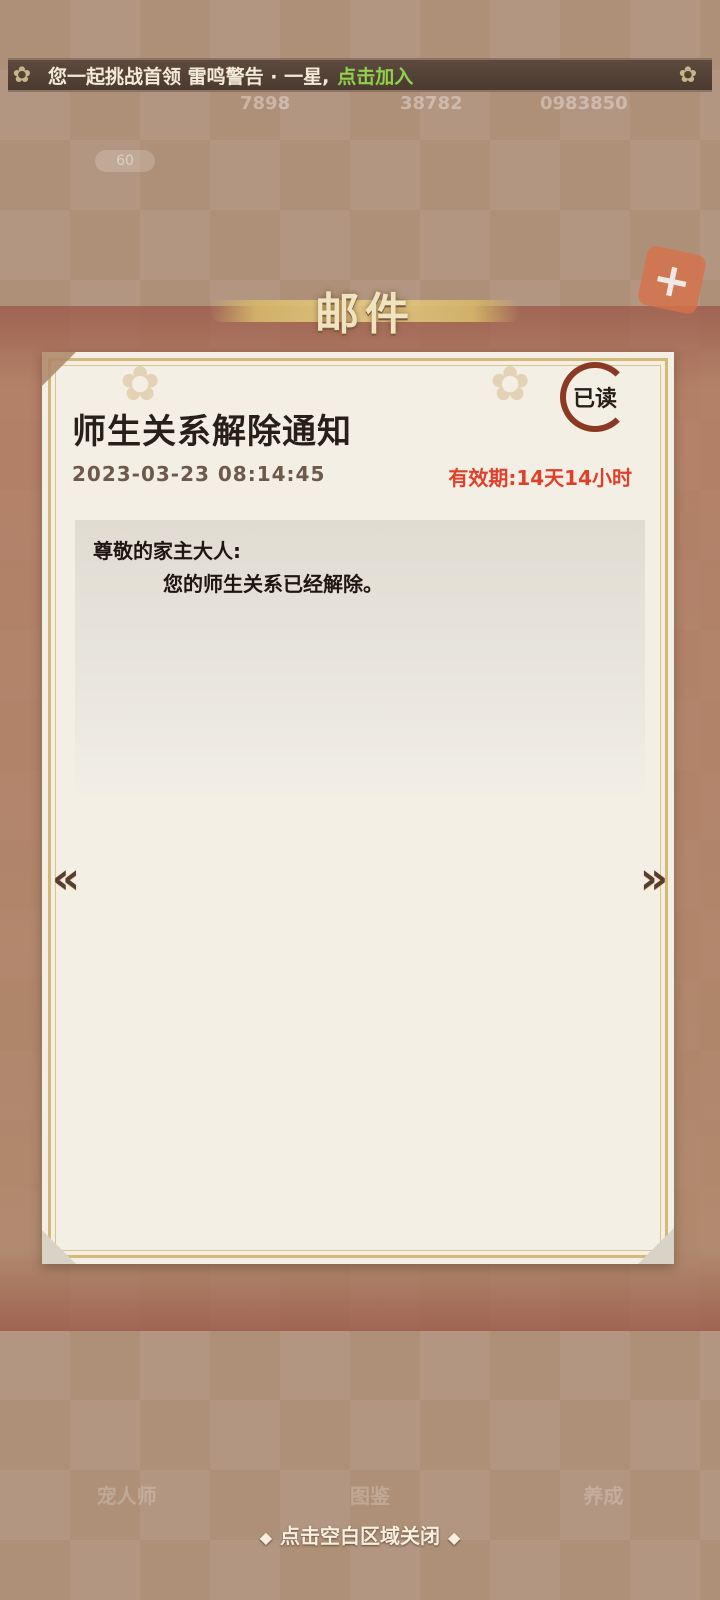 The width and height of the screenshot is (720, 1600). I want to click on chevron-left-icon: «, so click(66, 878).